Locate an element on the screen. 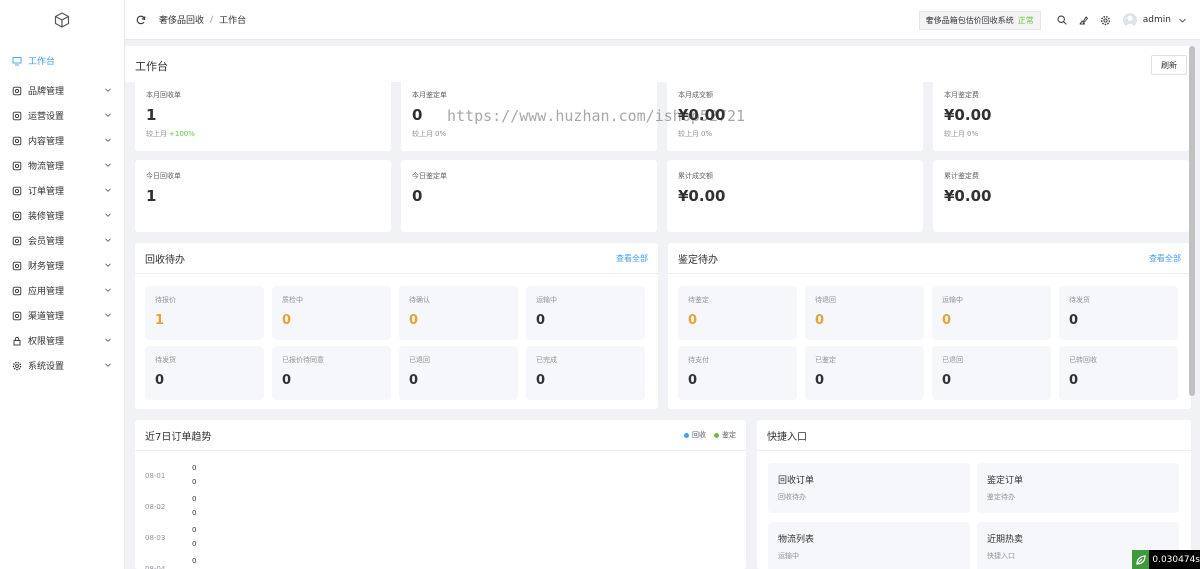 This screenshot has height=569, width=1200. trend-date: 08-02 is located at coordinates (155, 507).